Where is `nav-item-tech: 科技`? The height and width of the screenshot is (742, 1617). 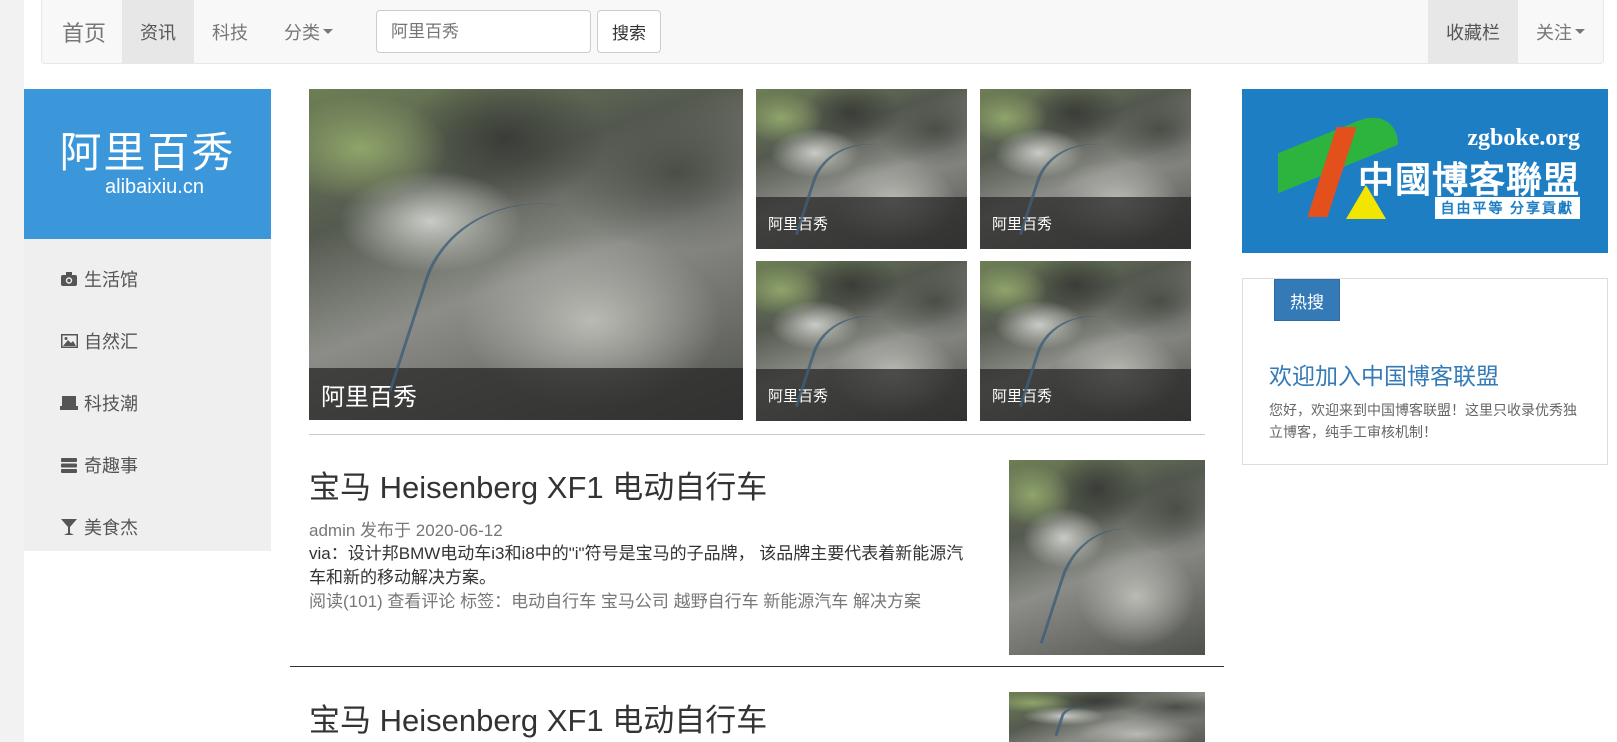 nav-item-tech: 科技 is located at coordinates (230, 31).